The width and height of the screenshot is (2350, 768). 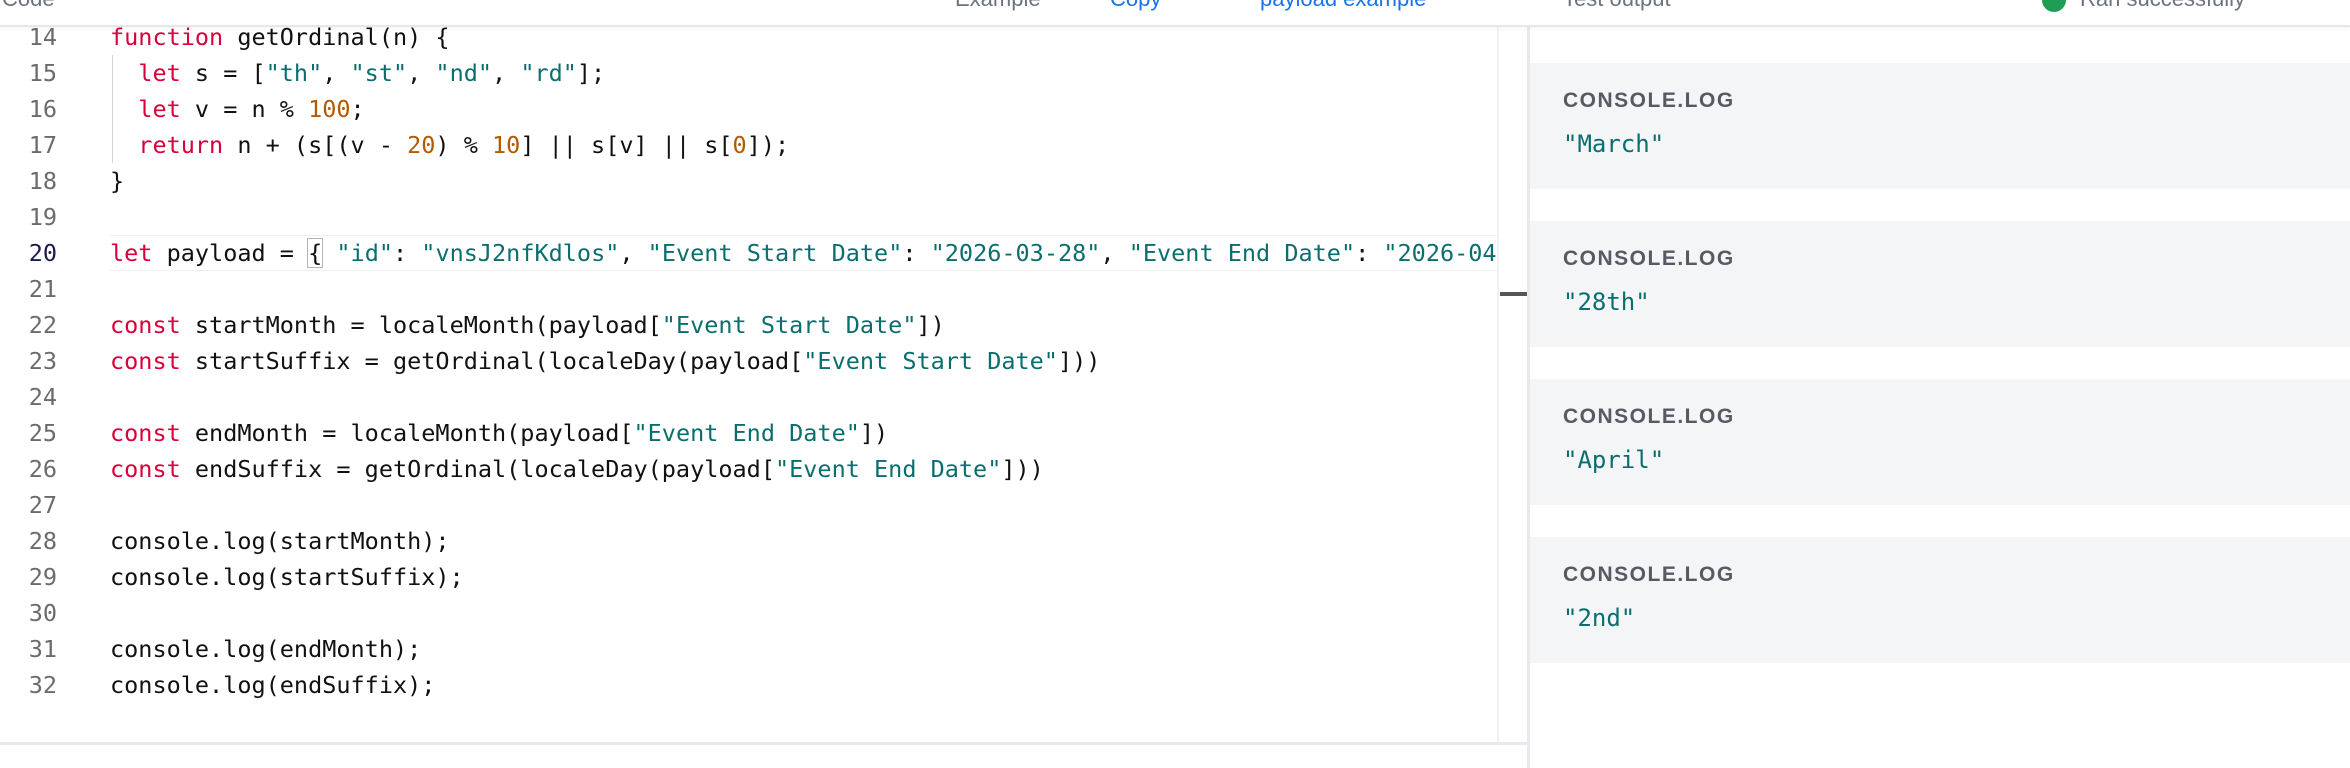 What do you see at coordinates (42, 433) in the screenshot?
I see `line-number: 25` at bounding box center [42, 433].